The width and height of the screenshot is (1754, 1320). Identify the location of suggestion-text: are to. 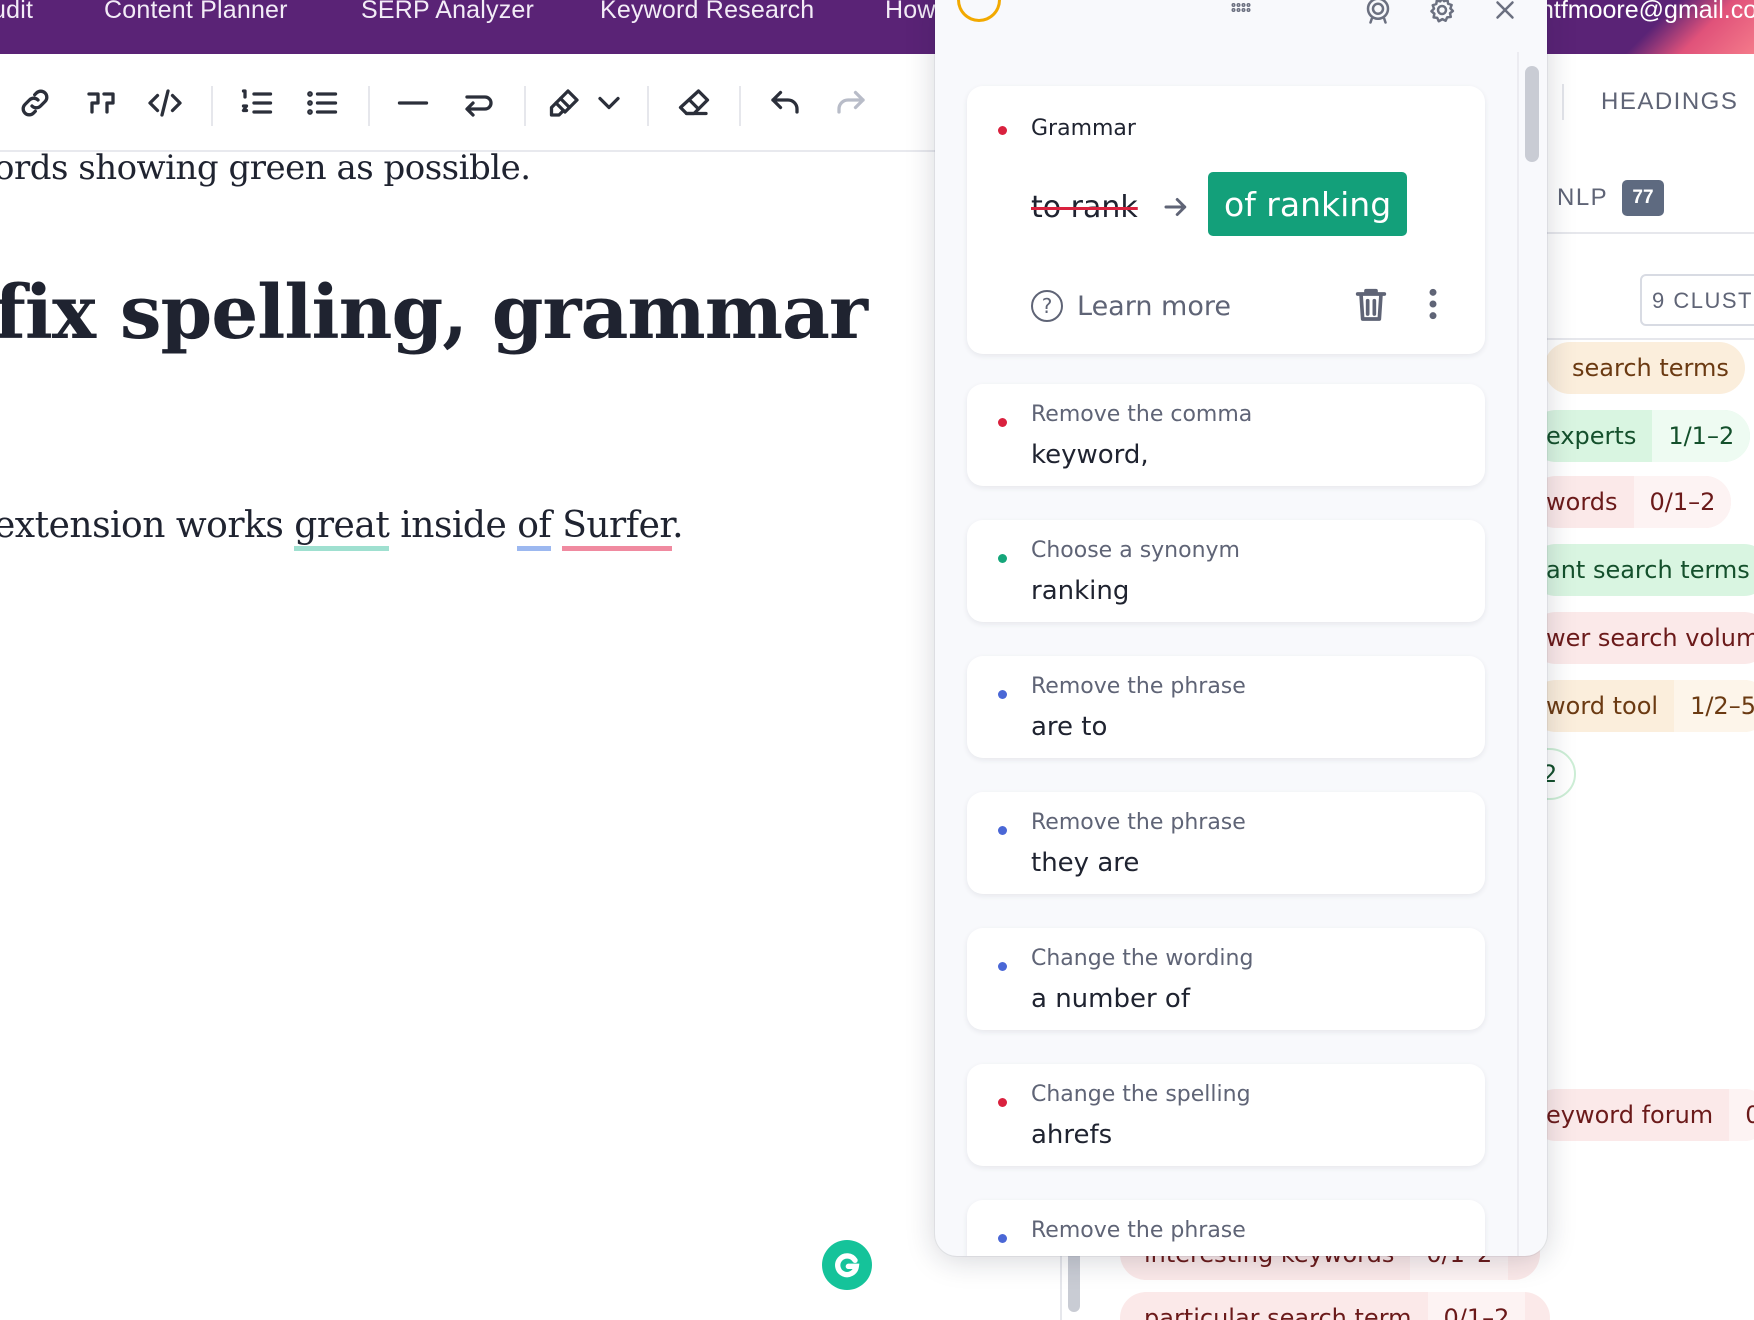
(1069, 727).